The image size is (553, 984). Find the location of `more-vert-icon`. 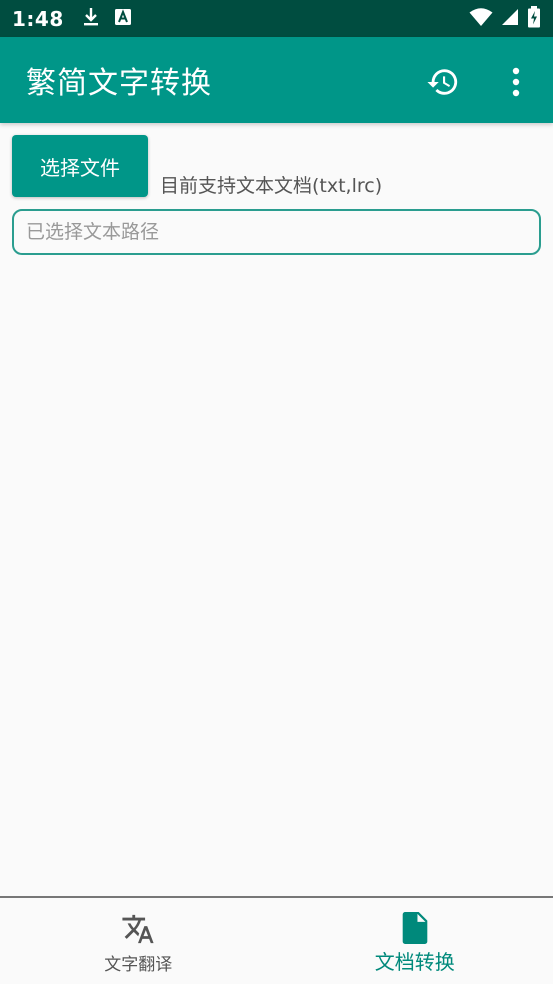

more-vert-icon is located at coordinates (516, 82).